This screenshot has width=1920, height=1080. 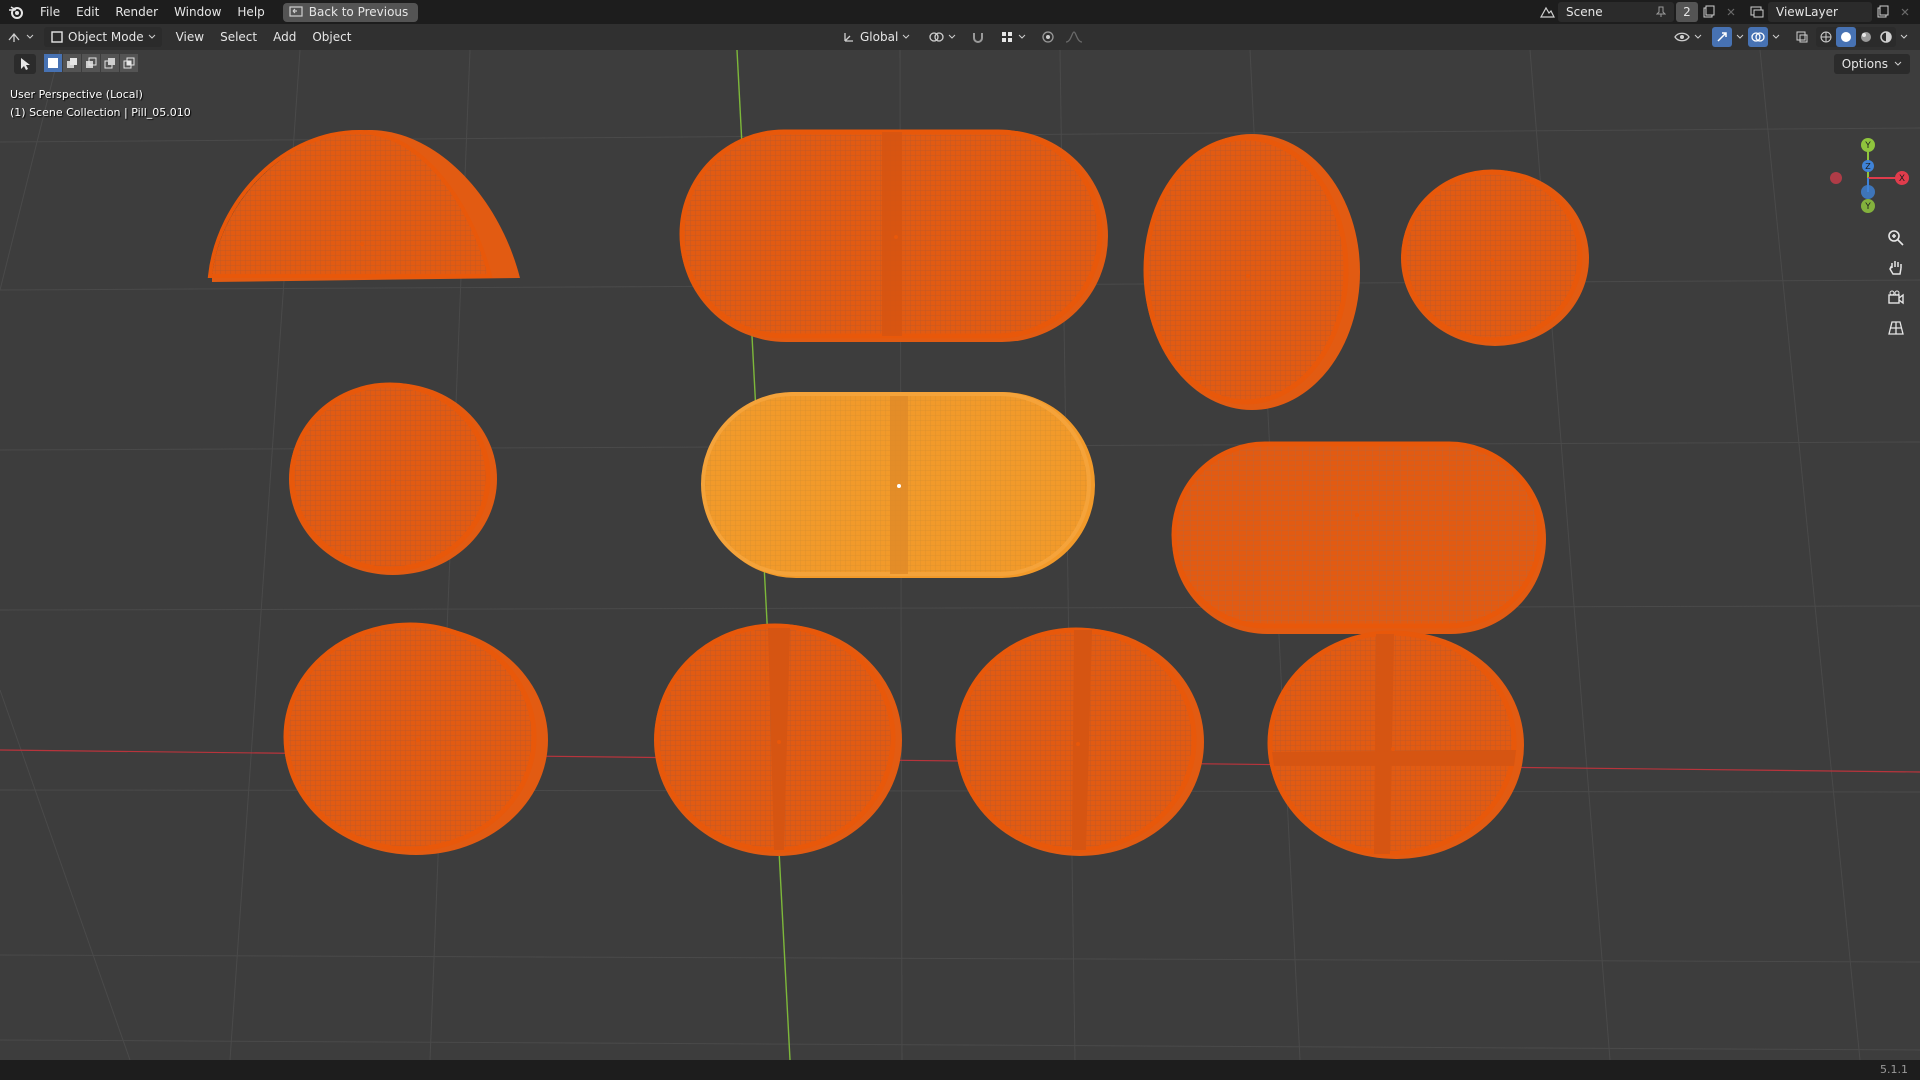 What do you see at coordinates (848, 37) in the screenshot?
I see `orientation-axes-icon` at bounding box center [848, 37].